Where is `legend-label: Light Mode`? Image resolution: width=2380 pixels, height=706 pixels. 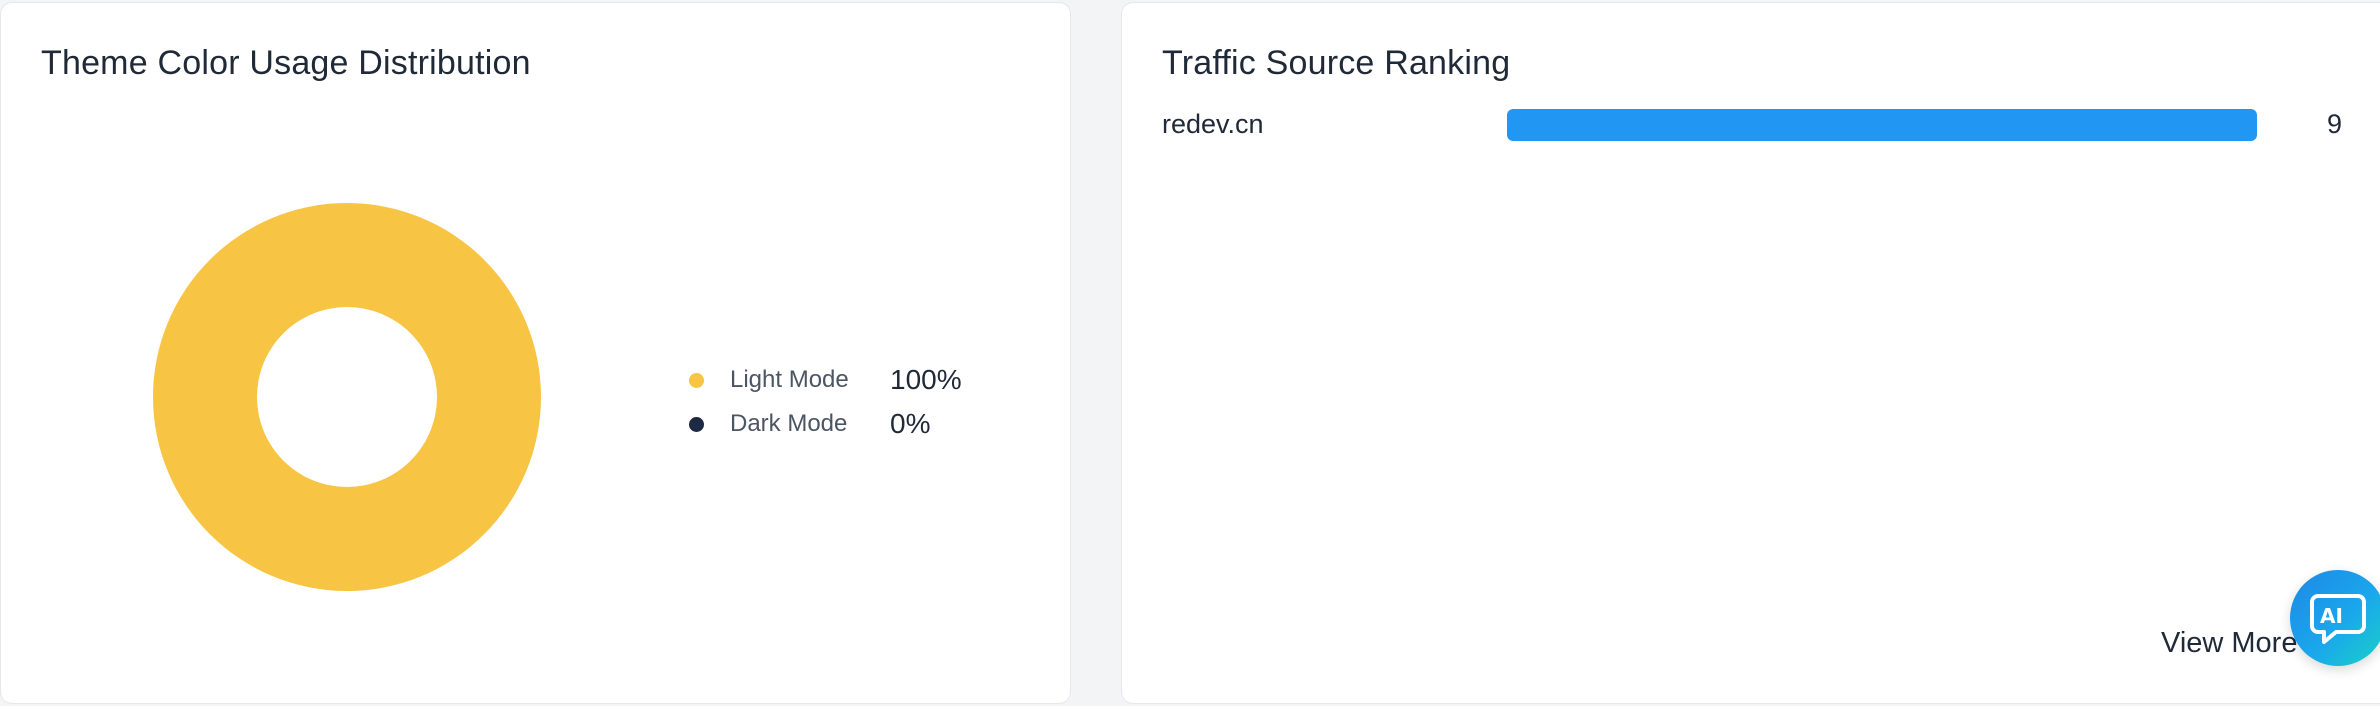
legend-label: Light Mode is located at coordinates (789, 379).